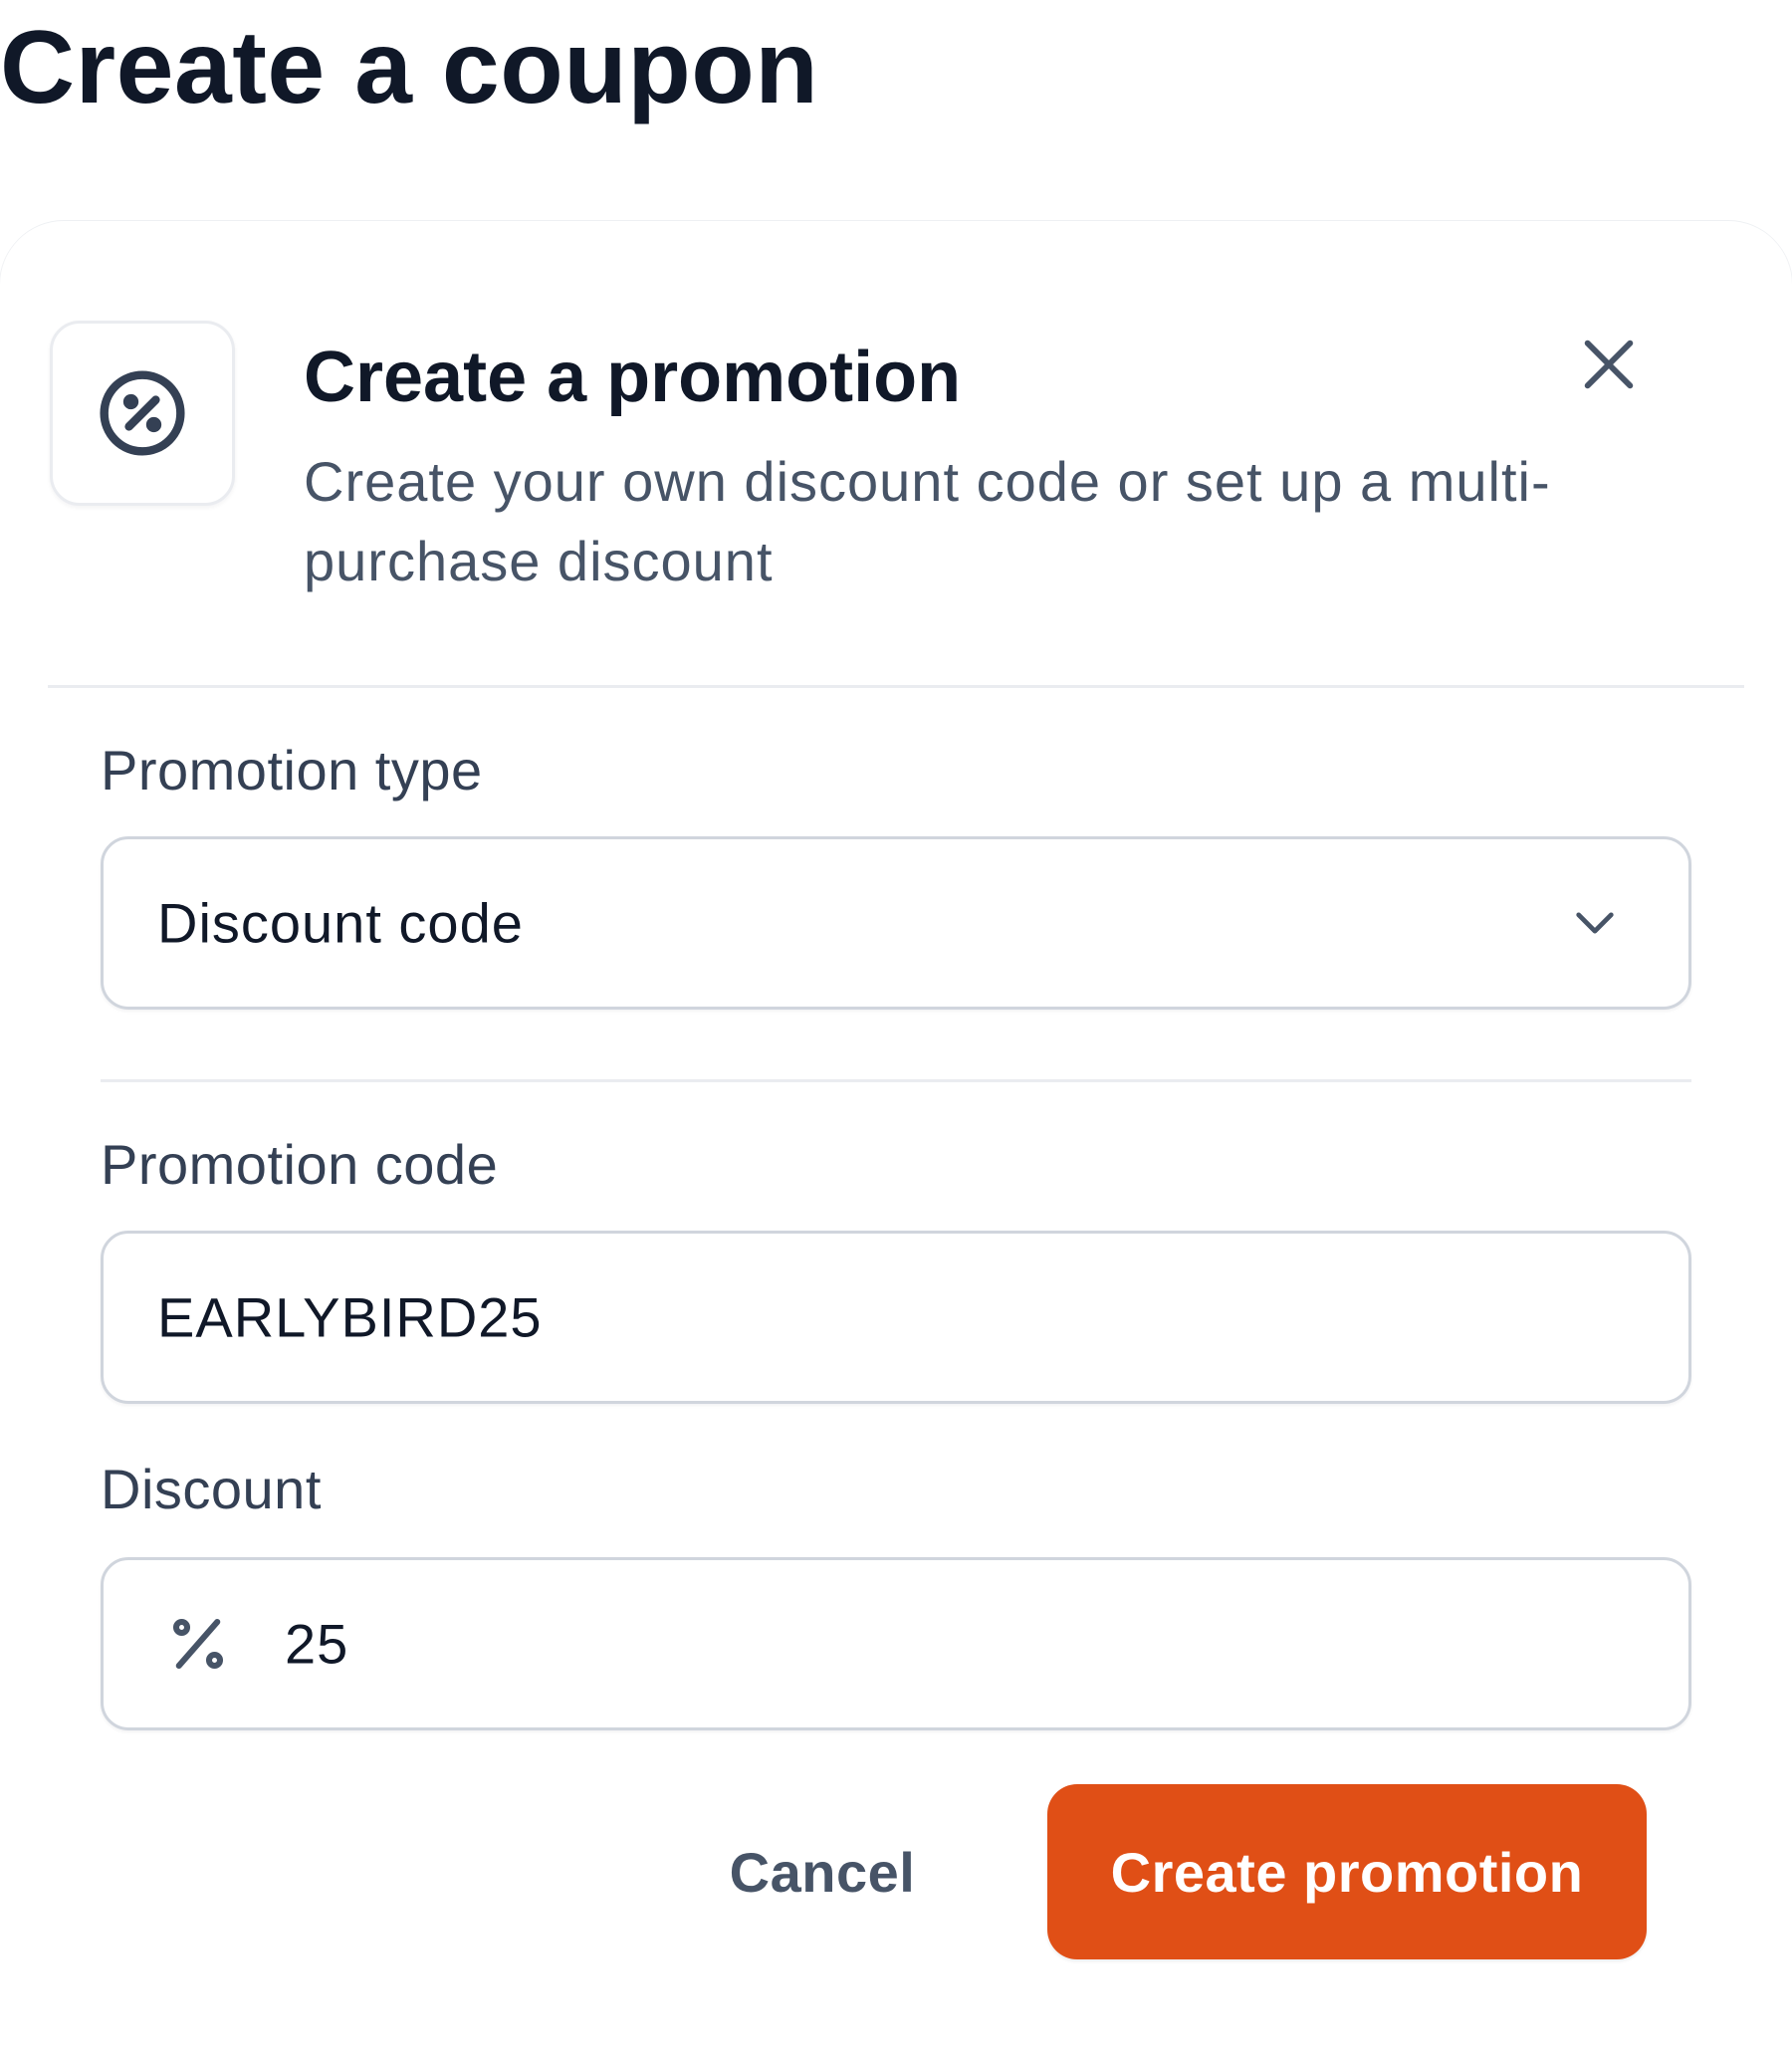 This screenshot has width=1792, height=2055. What do you see at coordinates (1595, 923) in the screenshot?
I see `chevron-down-icon` at bounding box center [1595, 923].